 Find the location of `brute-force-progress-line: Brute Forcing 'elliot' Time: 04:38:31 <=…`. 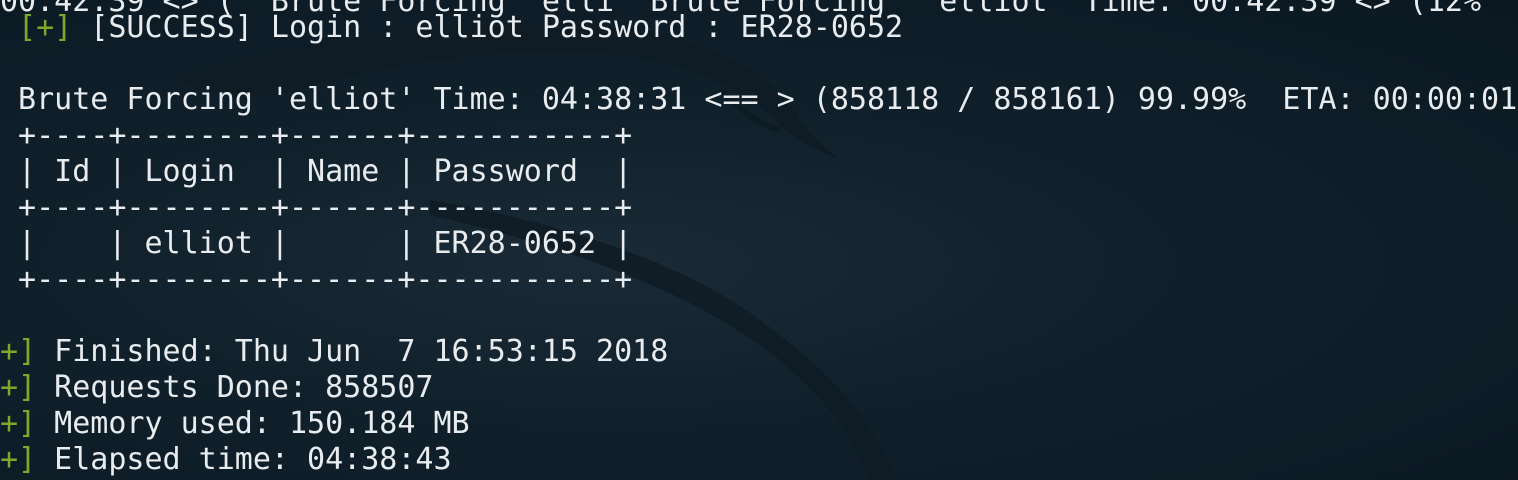

brute-force-progress-line: Brute Forcing 'elliot' Time: 04:38:31 <=… is located at coordinates (759, 99).